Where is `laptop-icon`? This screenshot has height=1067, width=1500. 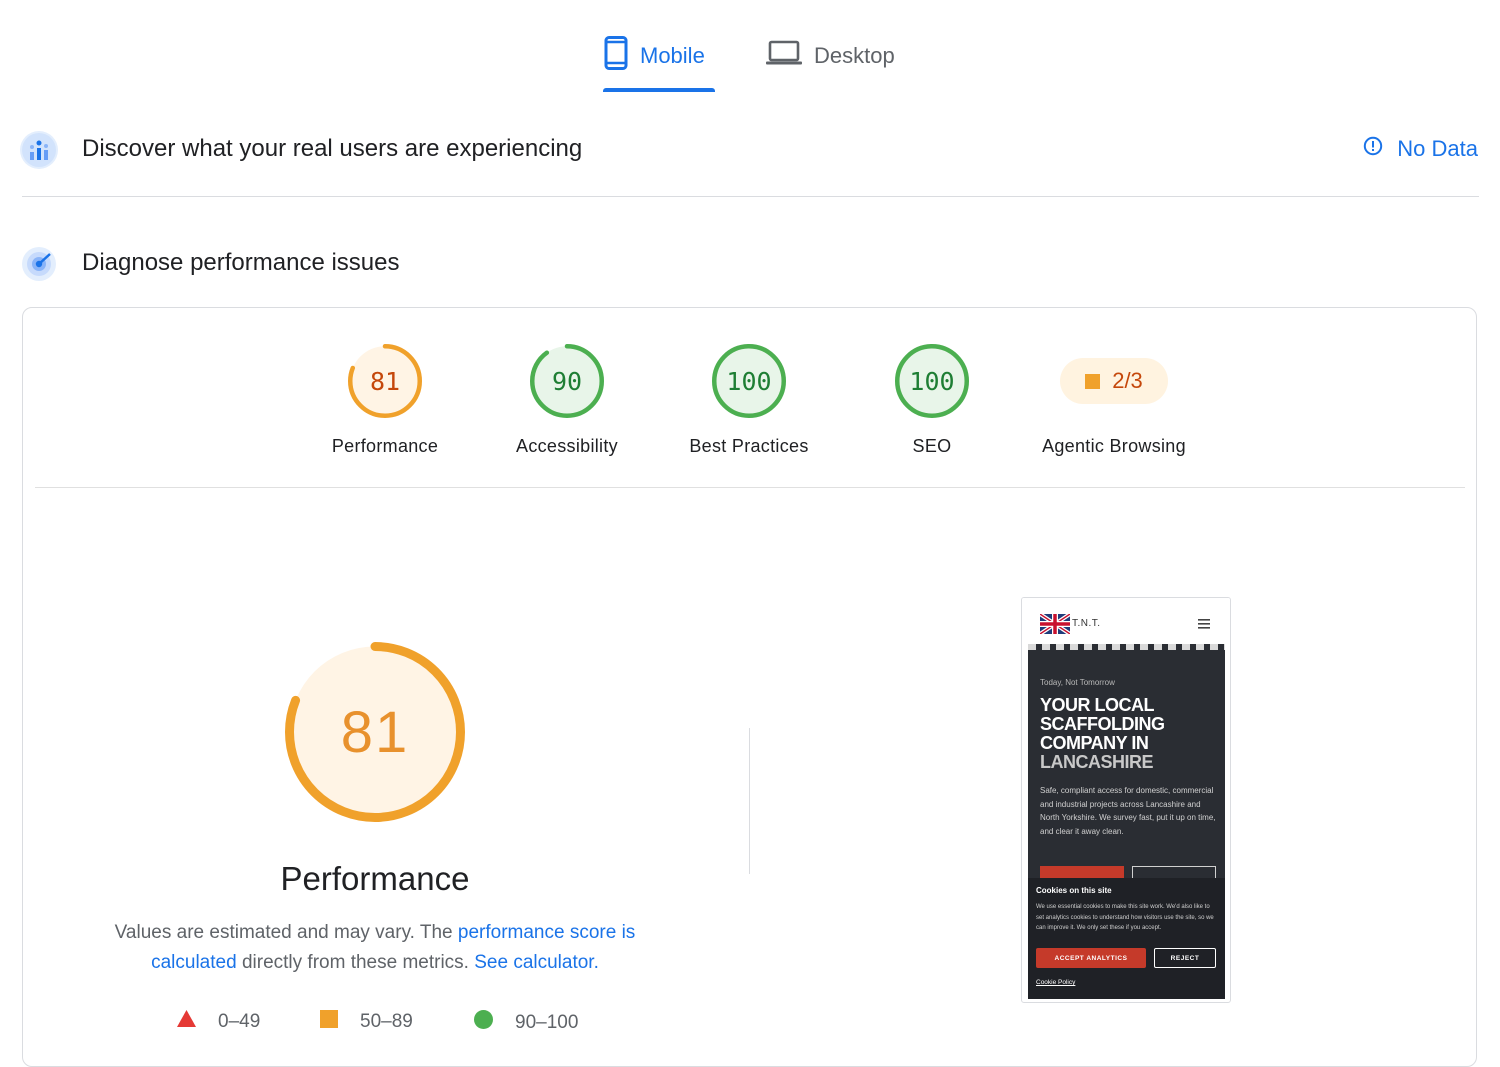
laptop-icon is located at coordinates (784, 56).